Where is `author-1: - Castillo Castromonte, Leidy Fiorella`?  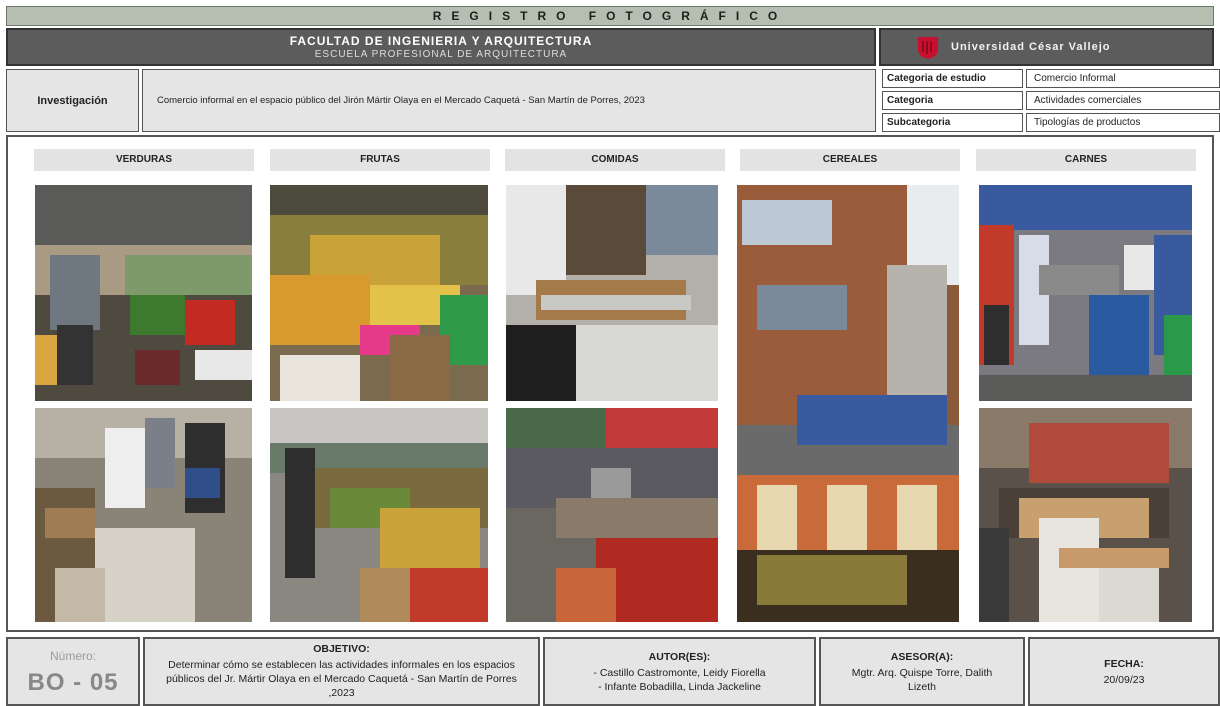
author-1: - Castillo Castromonte, Leidy Fiorella is located at coordinates (679, 673).